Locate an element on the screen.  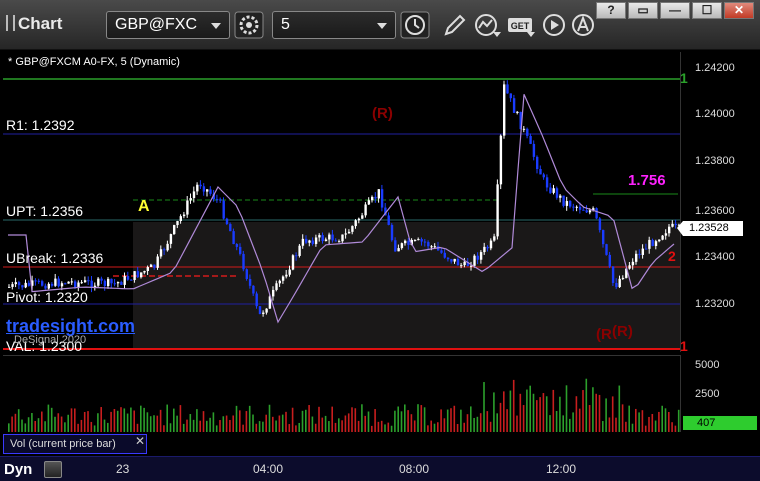
app-title-text: Chart is located at coordinates (40, 23).